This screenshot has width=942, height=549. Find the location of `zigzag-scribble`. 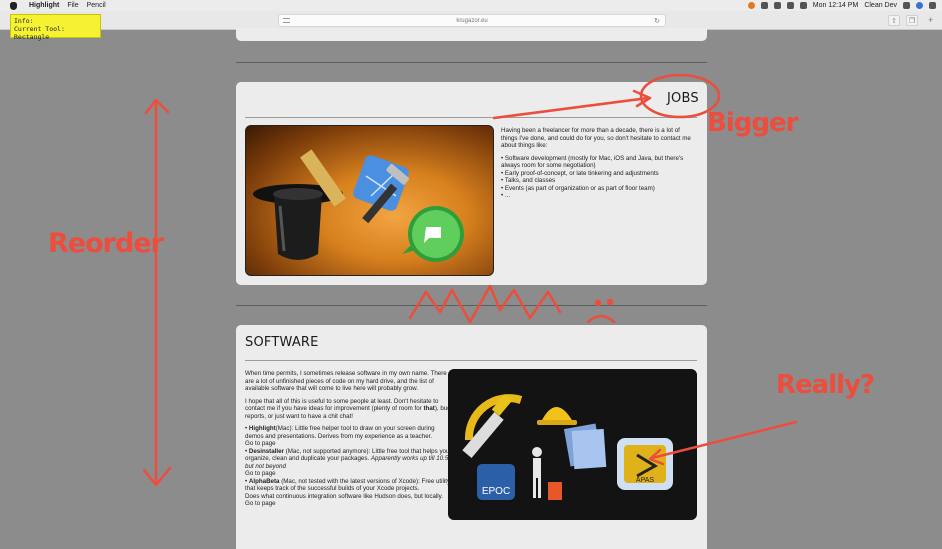

zigzag-scribble is located at coordinates (485, 304).